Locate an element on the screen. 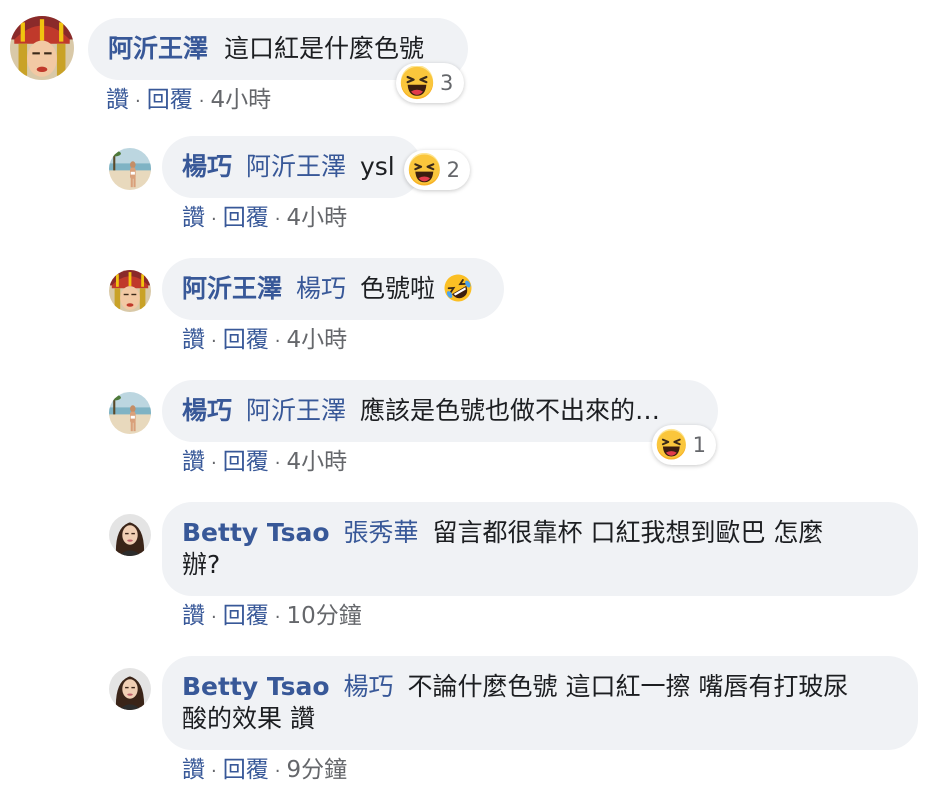  timestamp: 9分鐘 is located at coordinates (316, 770).